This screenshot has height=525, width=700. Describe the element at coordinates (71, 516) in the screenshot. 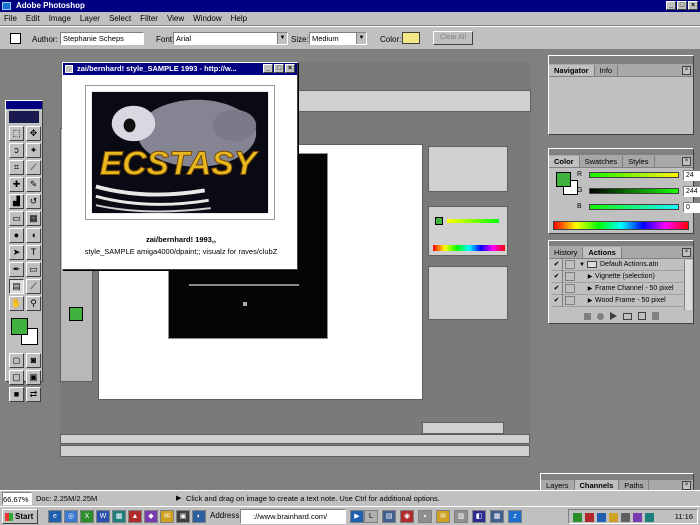

I see `browser-icon: ◎` at that location.